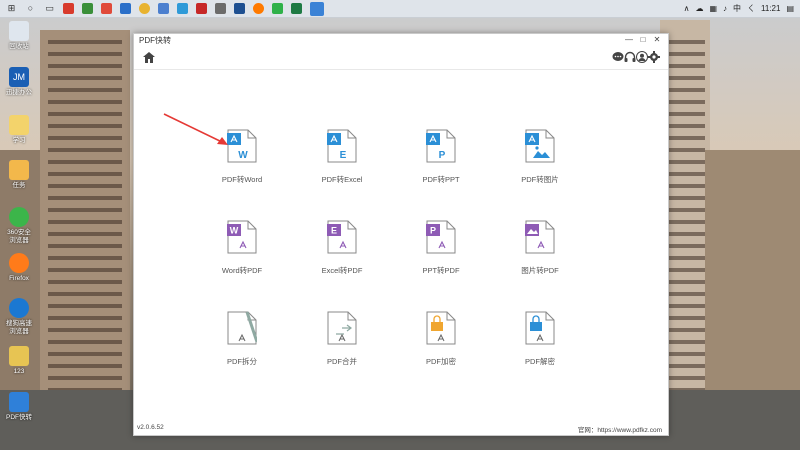 Image resolution: width=800 pixels, height=450 pixels. I want to click on tool-tile-label: PDF加密, so click(441, 361).